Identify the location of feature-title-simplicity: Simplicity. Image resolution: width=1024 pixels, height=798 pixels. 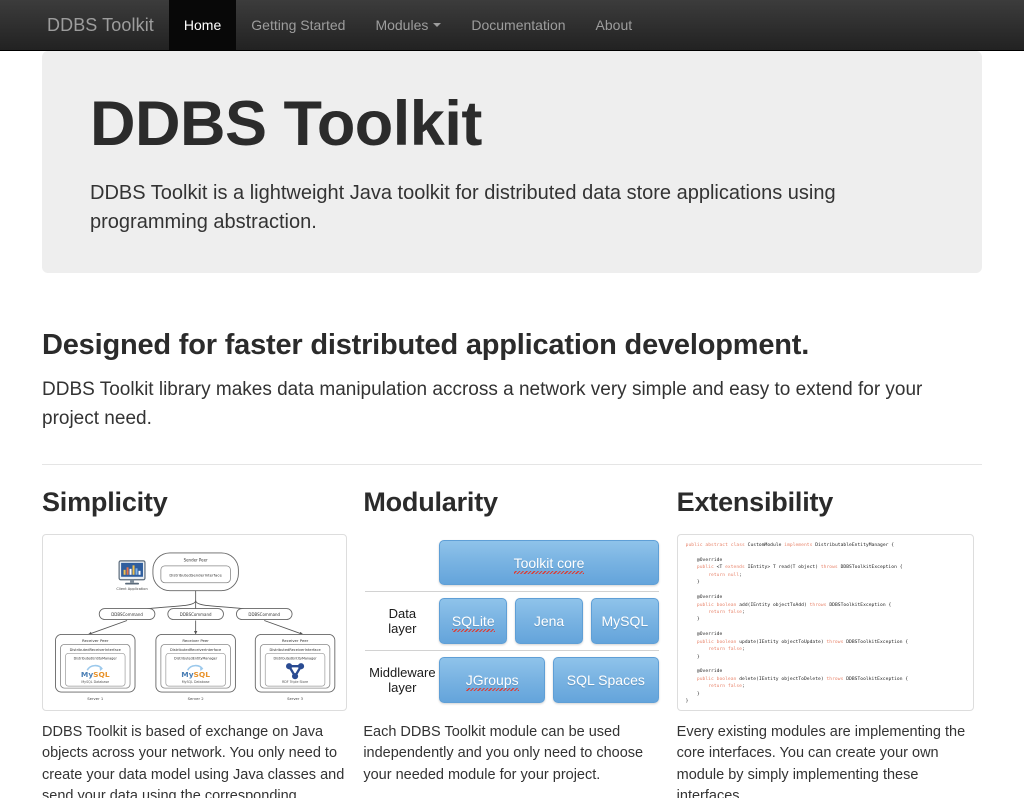
(105, 502).